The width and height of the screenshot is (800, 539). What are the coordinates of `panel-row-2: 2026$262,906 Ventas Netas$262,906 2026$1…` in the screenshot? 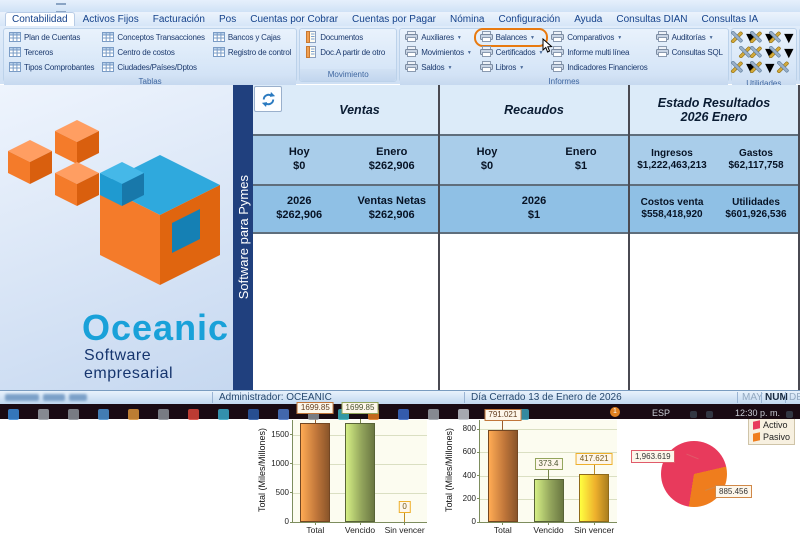 It's located at (526, 210).